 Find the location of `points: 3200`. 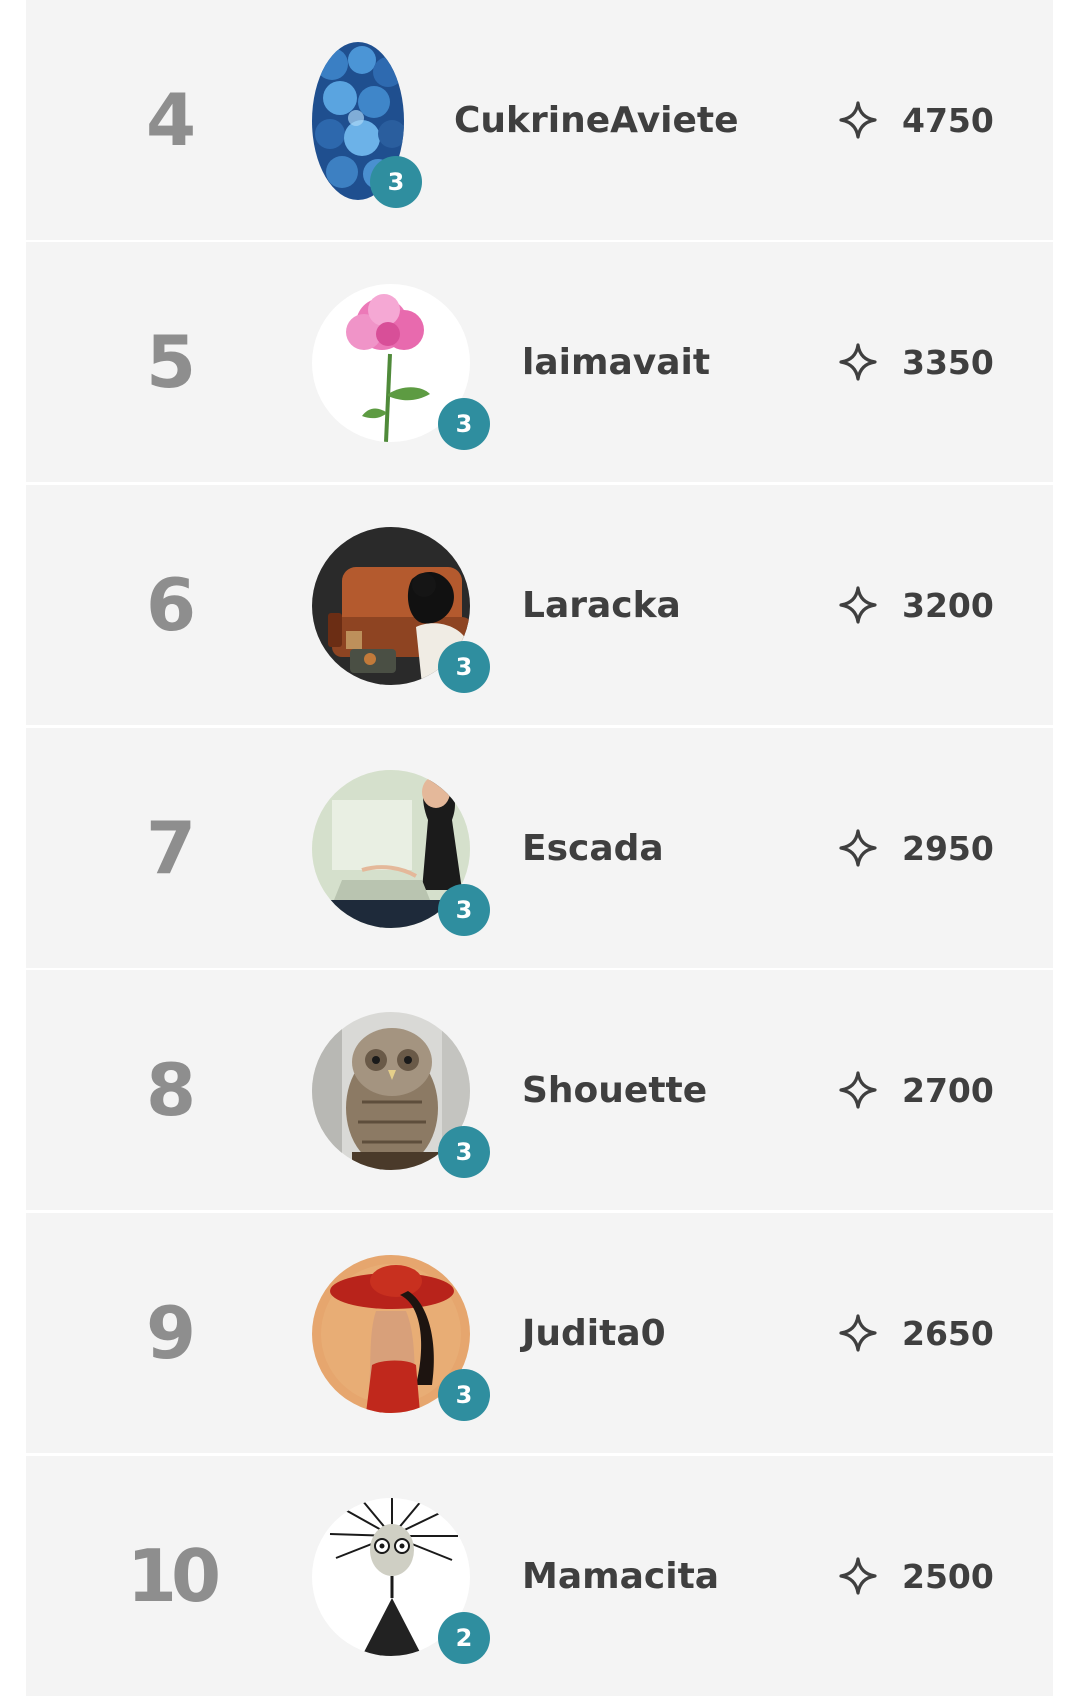

points: 3200 is located at coordinates (916, 605).